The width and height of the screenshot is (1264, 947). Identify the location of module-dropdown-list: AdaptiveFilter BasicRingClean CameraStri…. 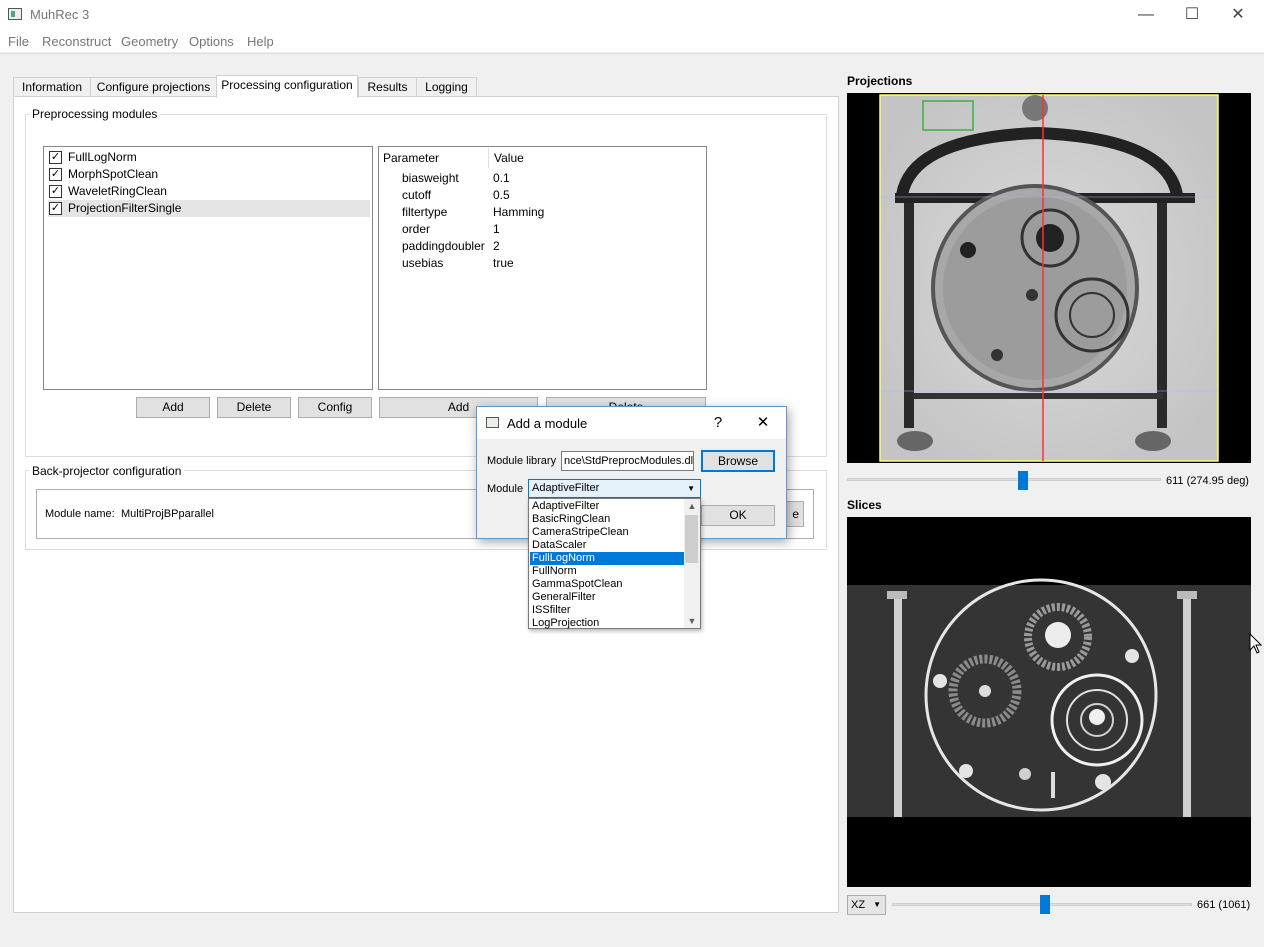
(614, 563).